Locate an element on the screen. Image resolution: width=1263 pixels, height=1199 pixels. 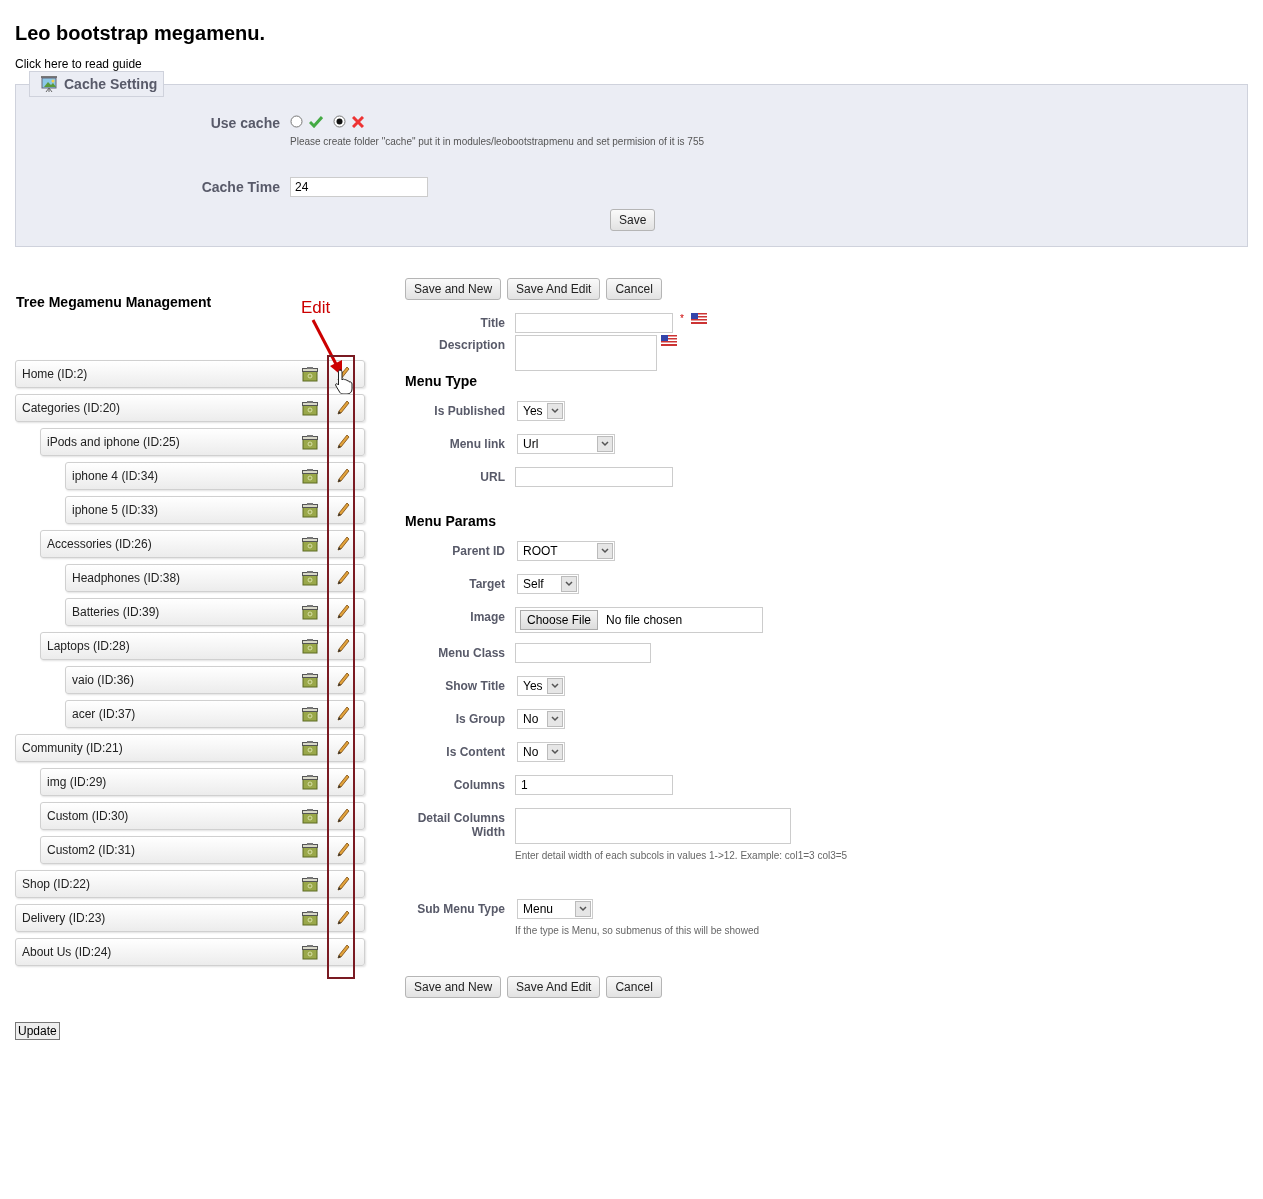
tree-item: Headphones (ID:38) is located at coordinates (215, 578).